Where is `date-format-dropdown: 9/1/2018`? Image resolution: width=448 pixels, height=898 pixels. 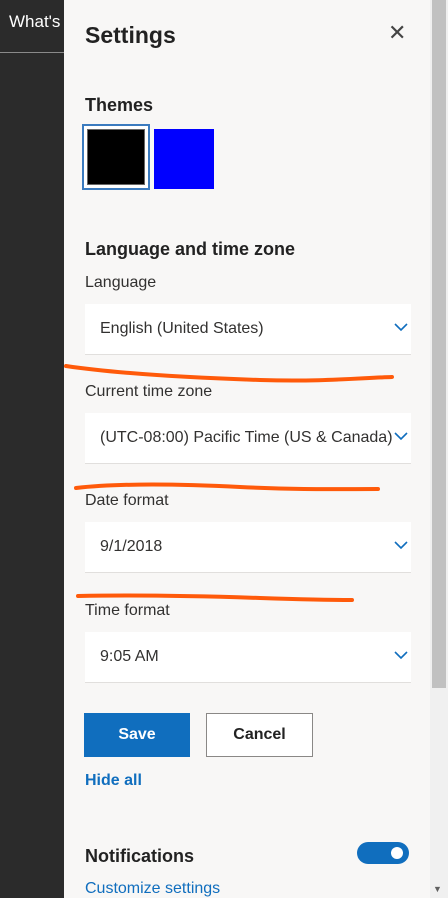 date-format-dropdown: 9/1/2018 is located at coordinates (248, 547).